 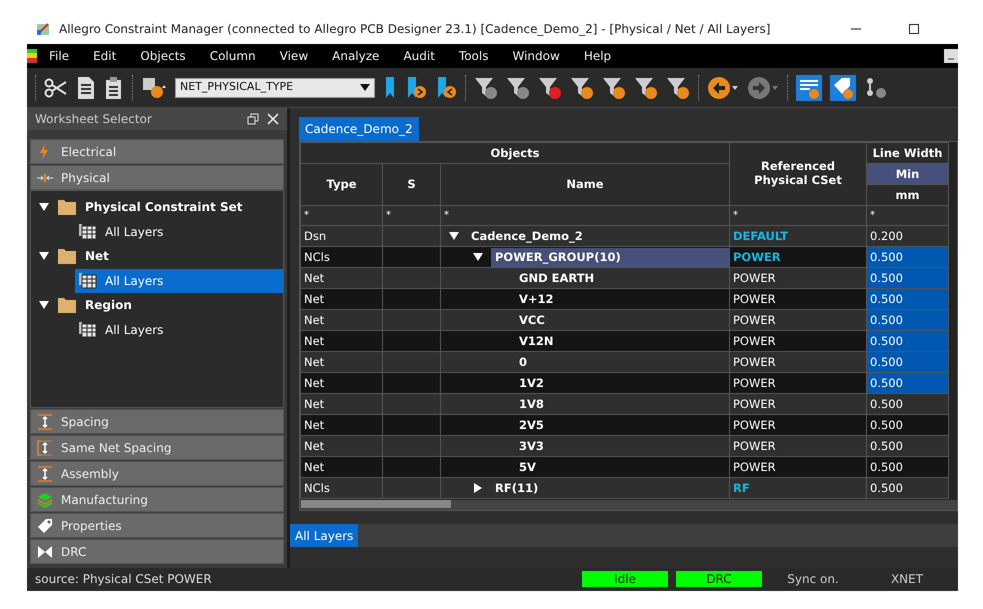 I want to click on menu-item: File, so click(x=59, y=56).